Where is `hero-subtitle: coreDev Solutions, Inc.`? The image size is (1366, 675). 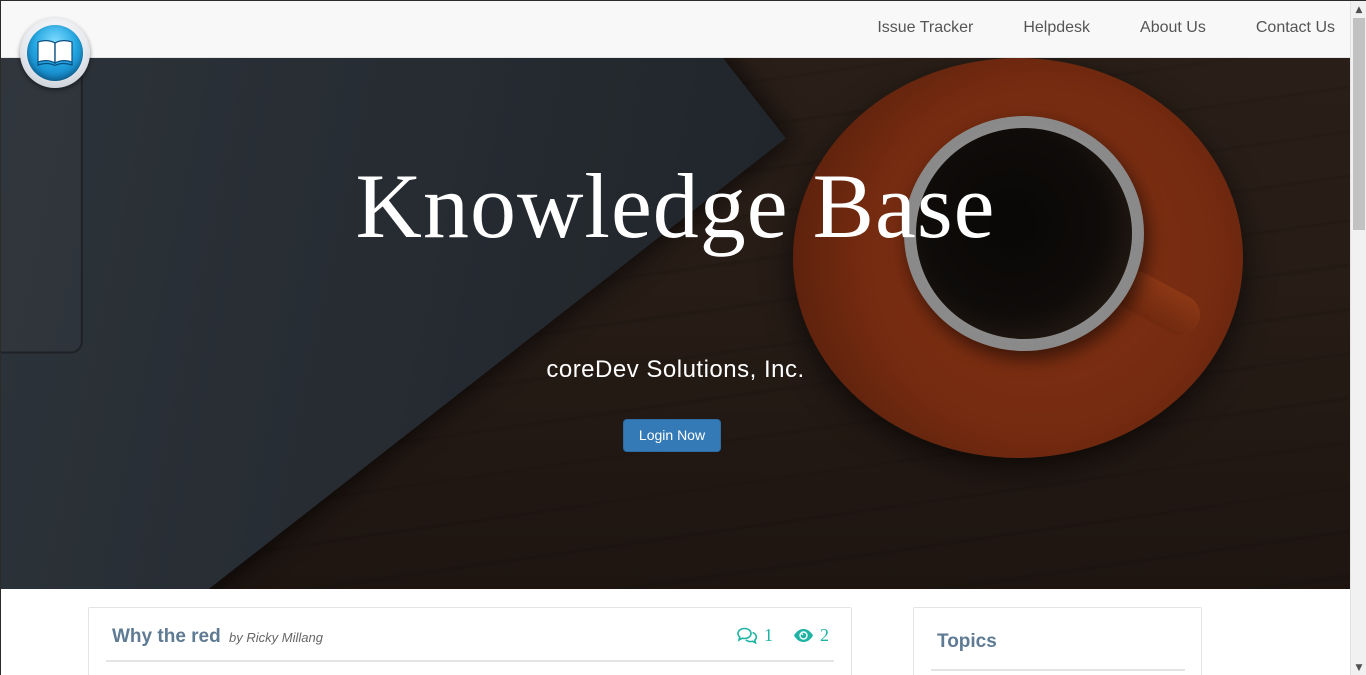 hero-subtitle: coreDev Solutions, Inc. is located at coordinates (675, 369).